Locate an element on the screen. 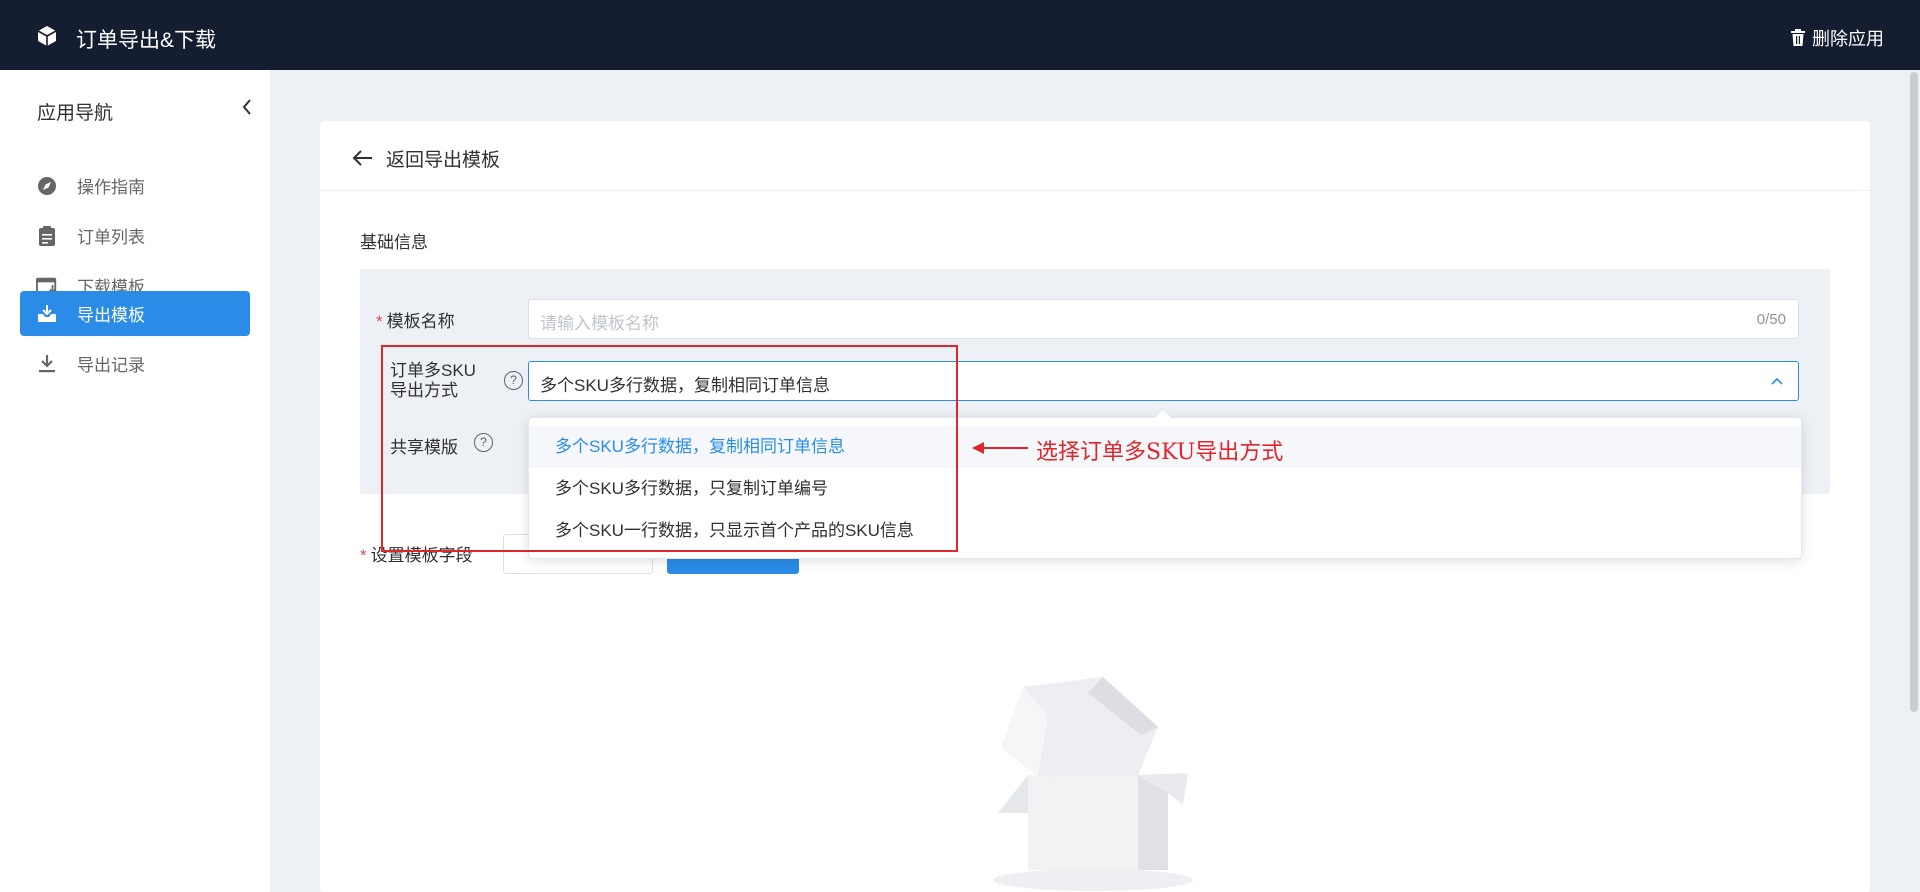 The image size is (1920, 892). template-name-label: * 模板名称 is located at coordinates (415, 319).